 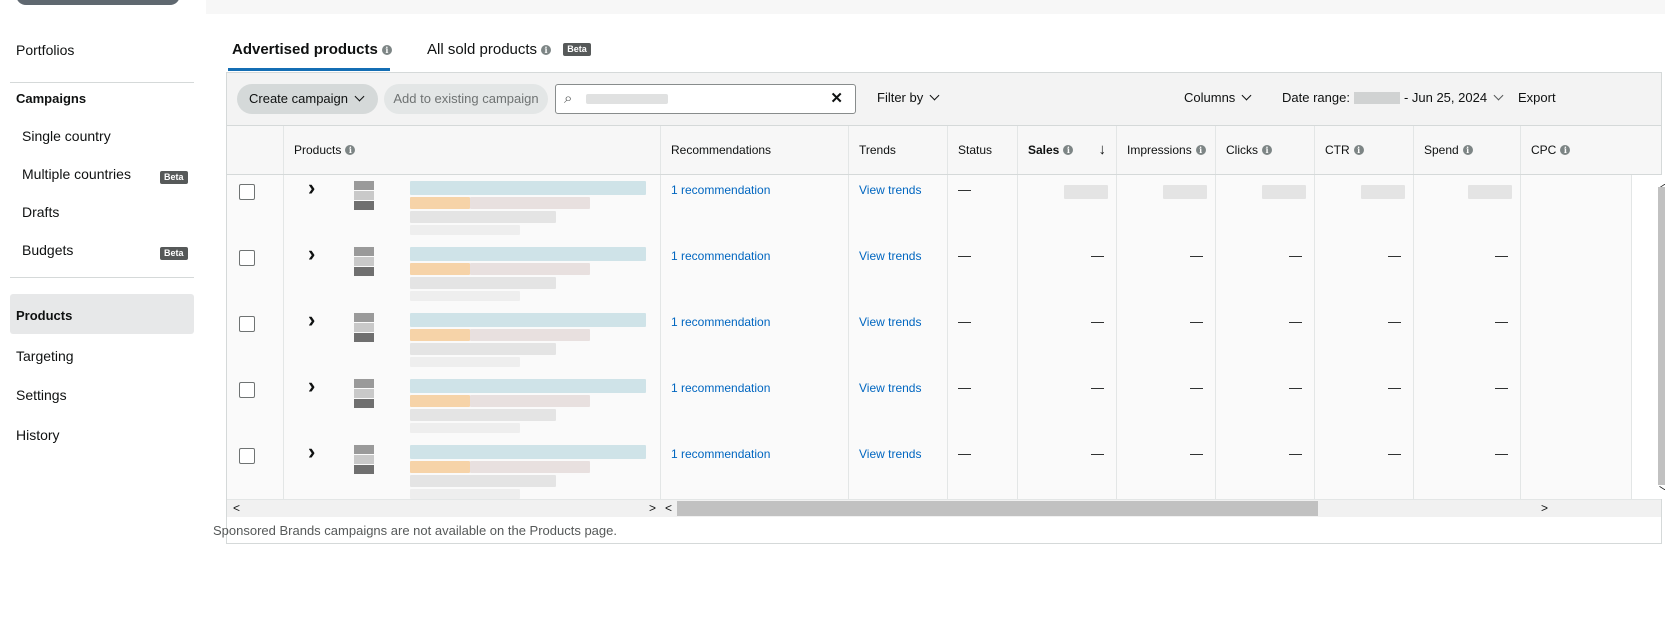 I want to click on column-header-sales: Sales i ↓, so click(x=1066, y=150).